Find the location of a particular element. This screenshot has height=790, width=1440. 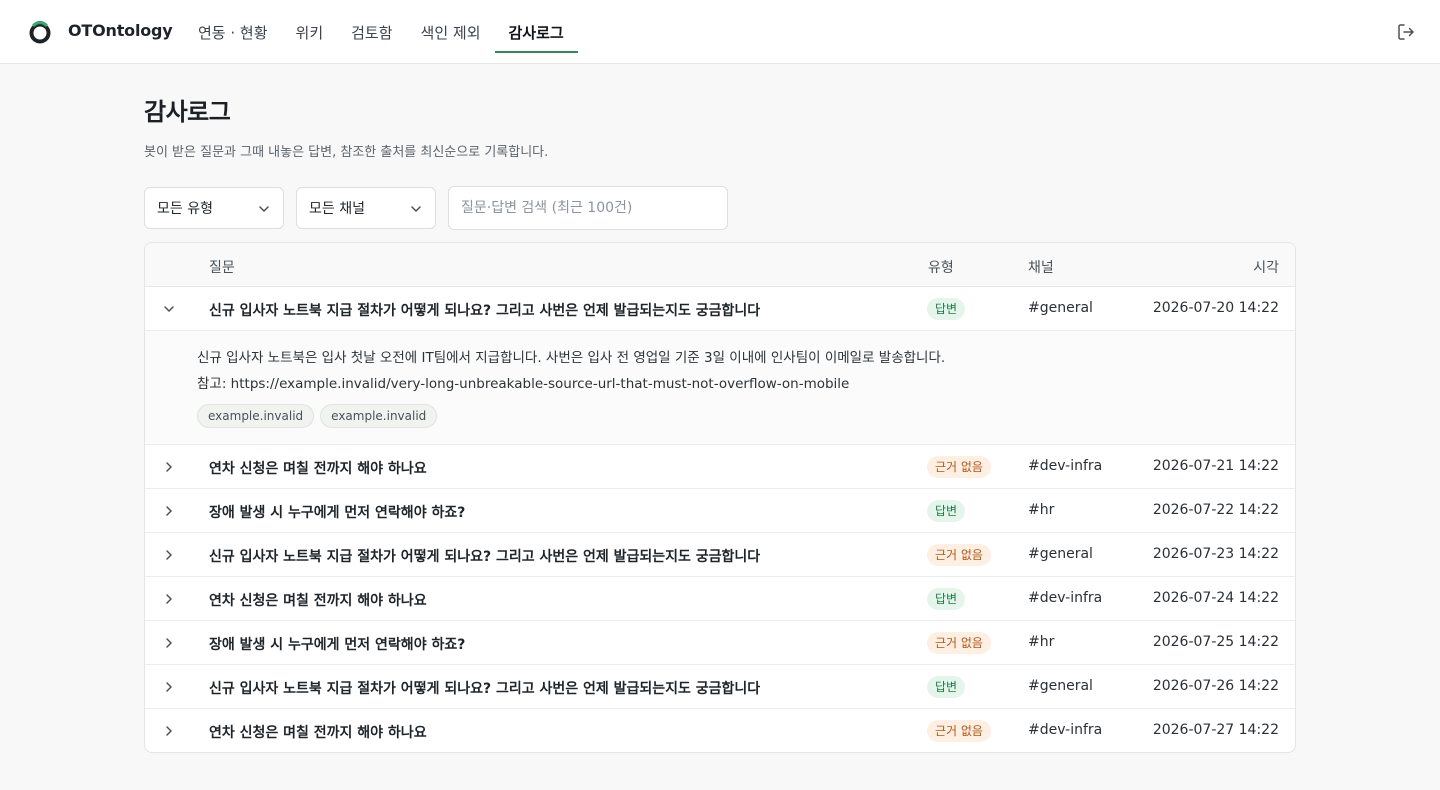

row-time: 2026-07-27 14:22 is located at coordinates (1215, 730).